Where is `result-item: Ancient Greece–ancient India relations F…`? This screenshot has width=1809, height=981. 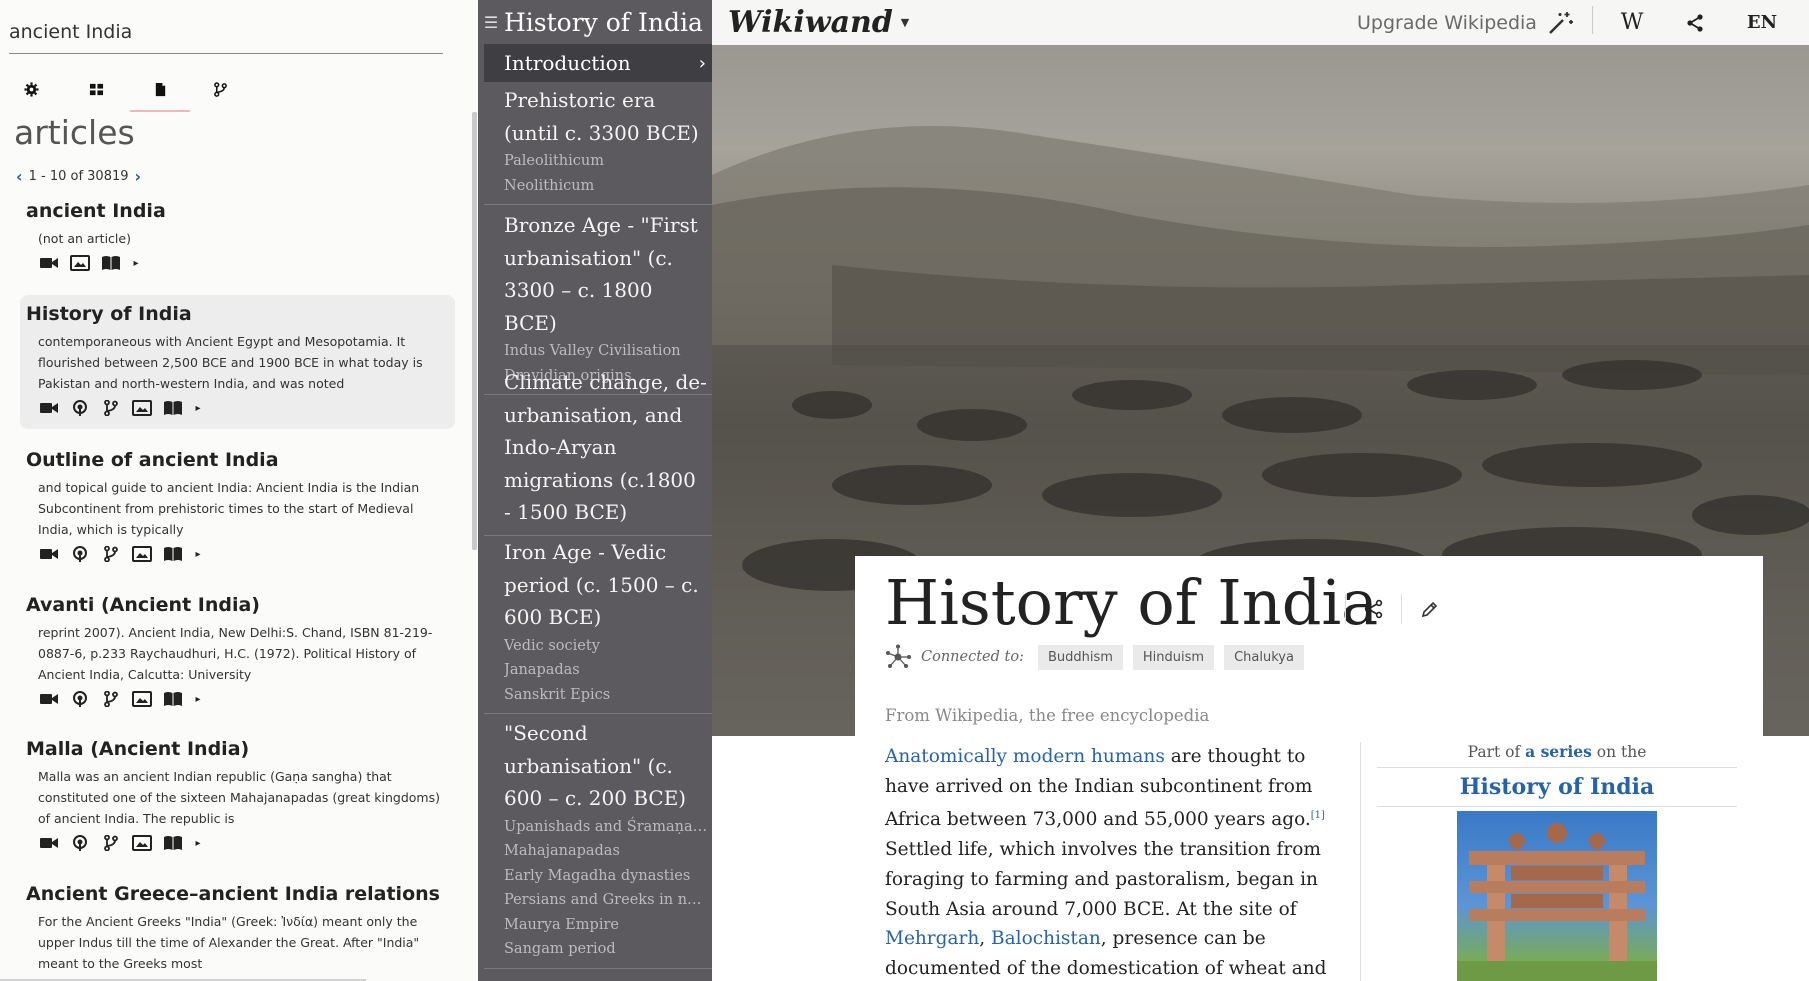 result-item: Ancient Greece–ancient India relations F… is located at coordinates (237, 928).